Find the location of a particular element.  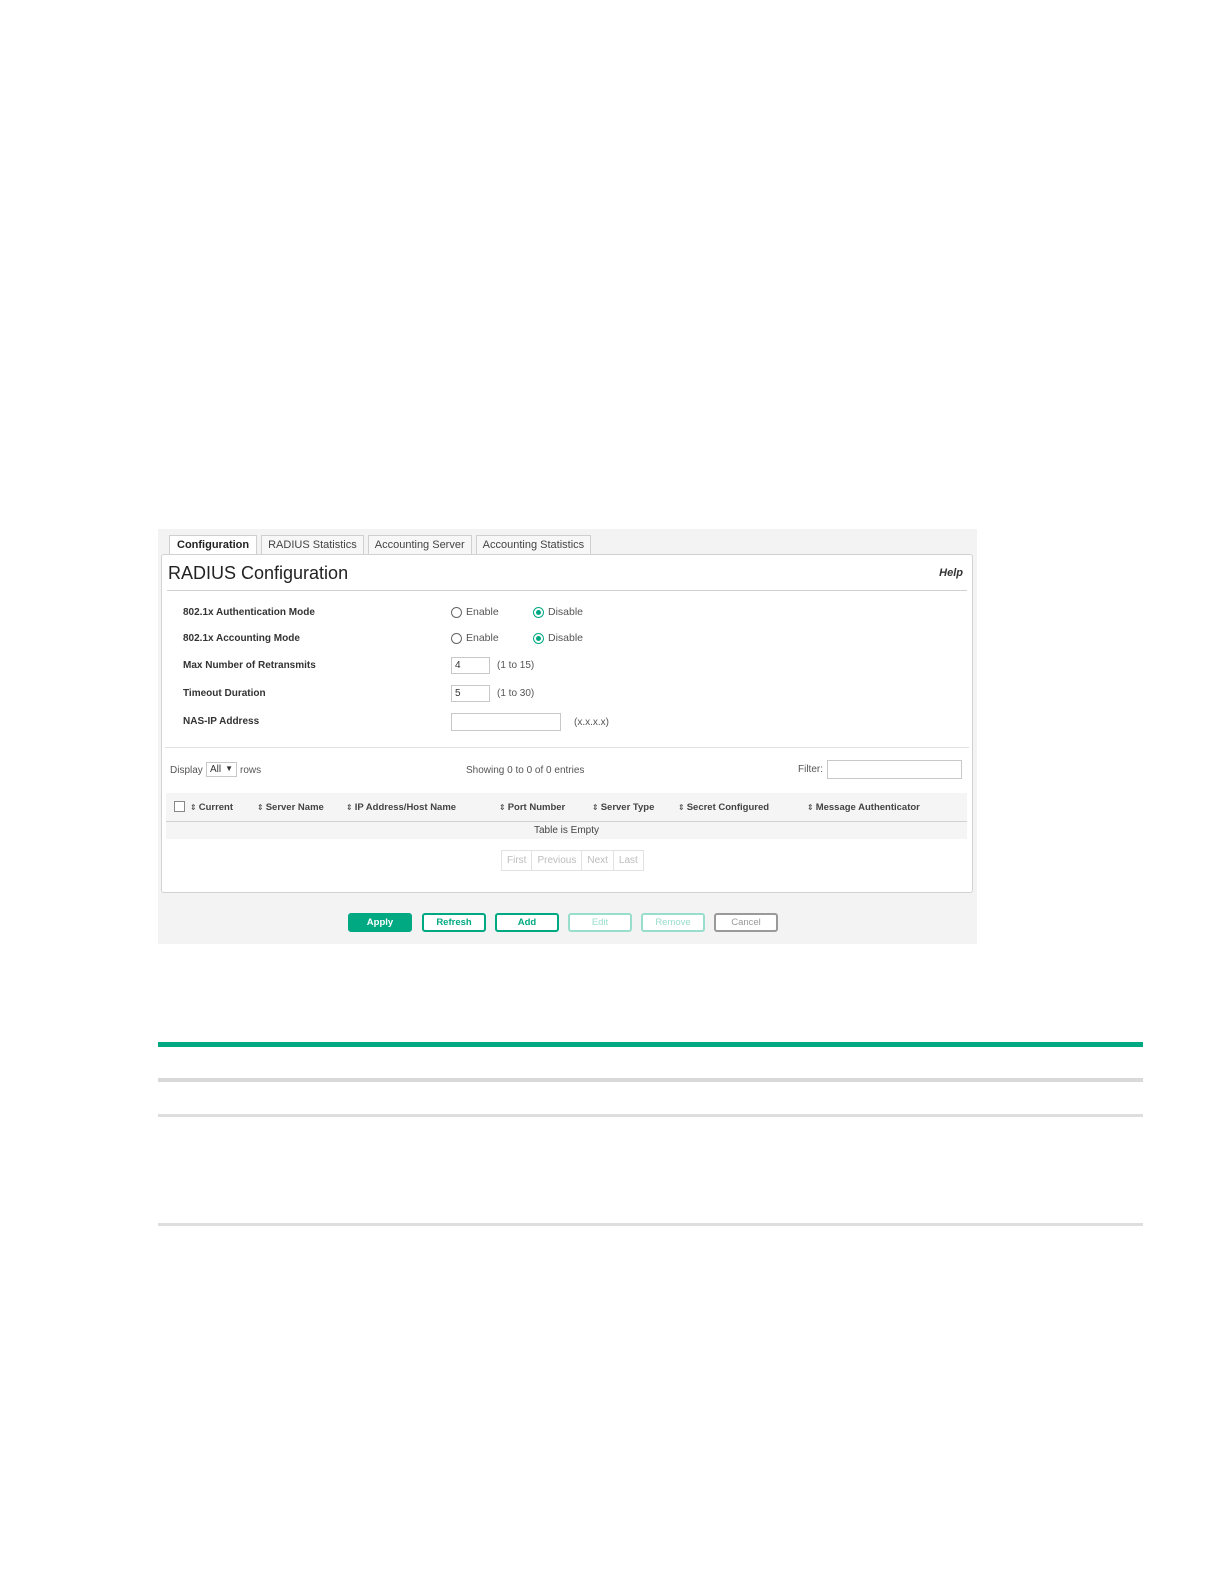

accent-rule is located at coordinates (650, 1044).